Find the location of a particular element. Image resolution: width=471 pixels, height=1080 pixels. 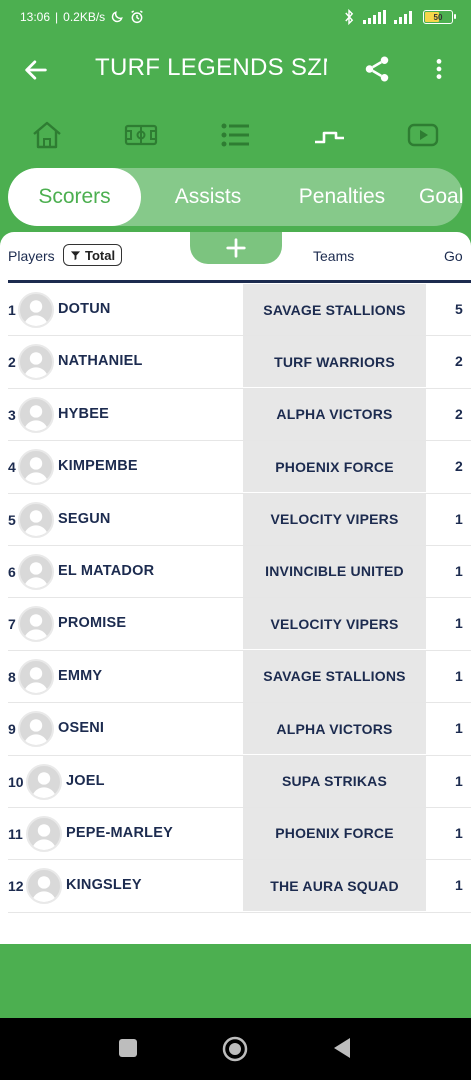

status-time: 13:06 is located at coordinates (35, 17).